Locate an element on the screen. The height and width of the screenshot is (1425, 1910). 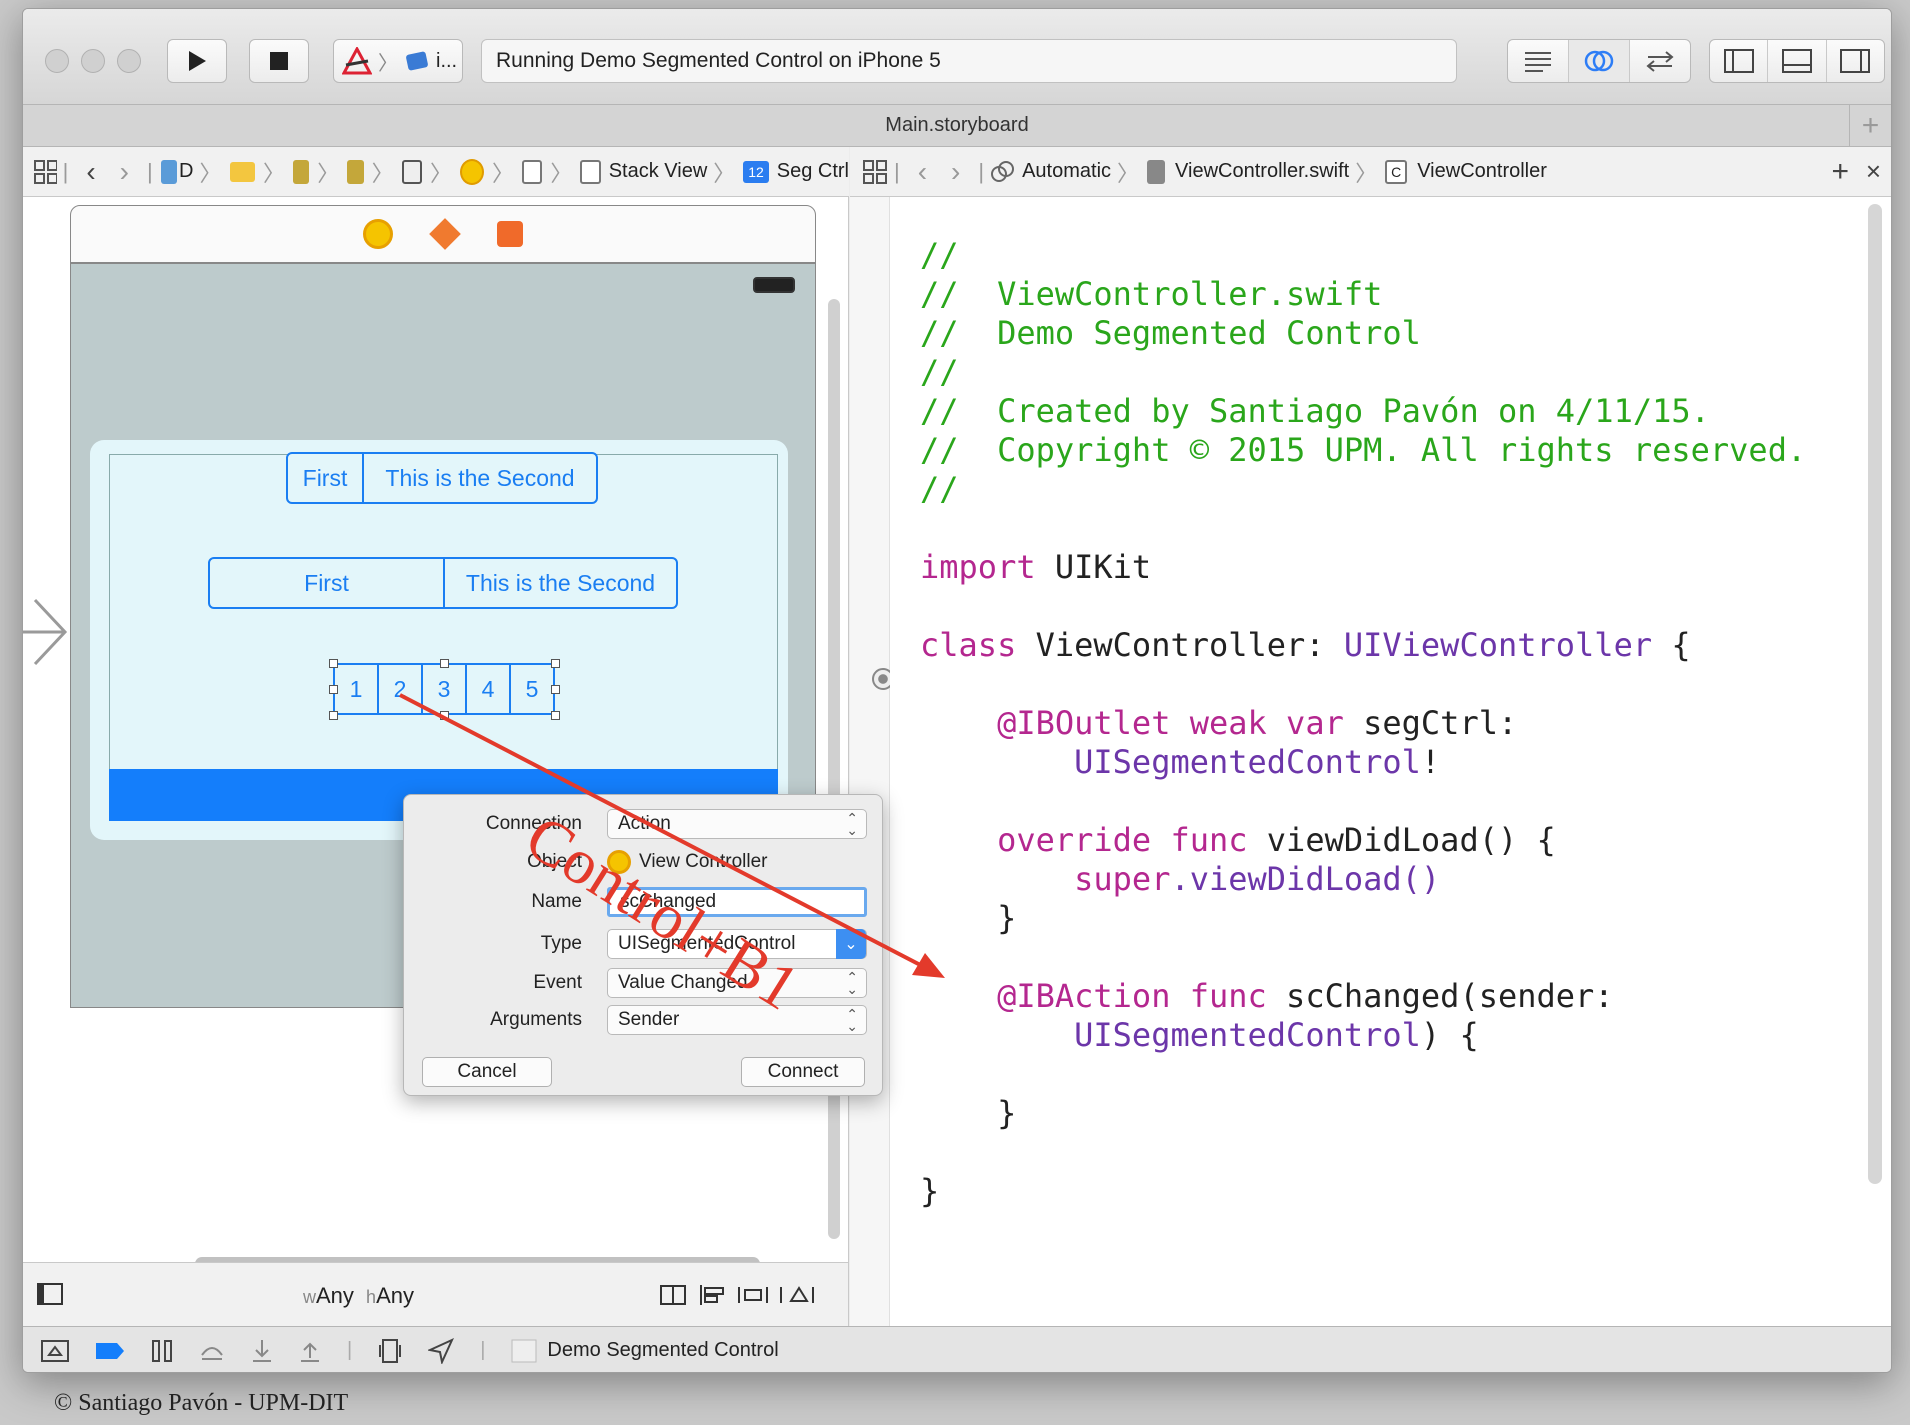
tab-main-storyboard: Main.storyboard is located at coordinates (956, 125).